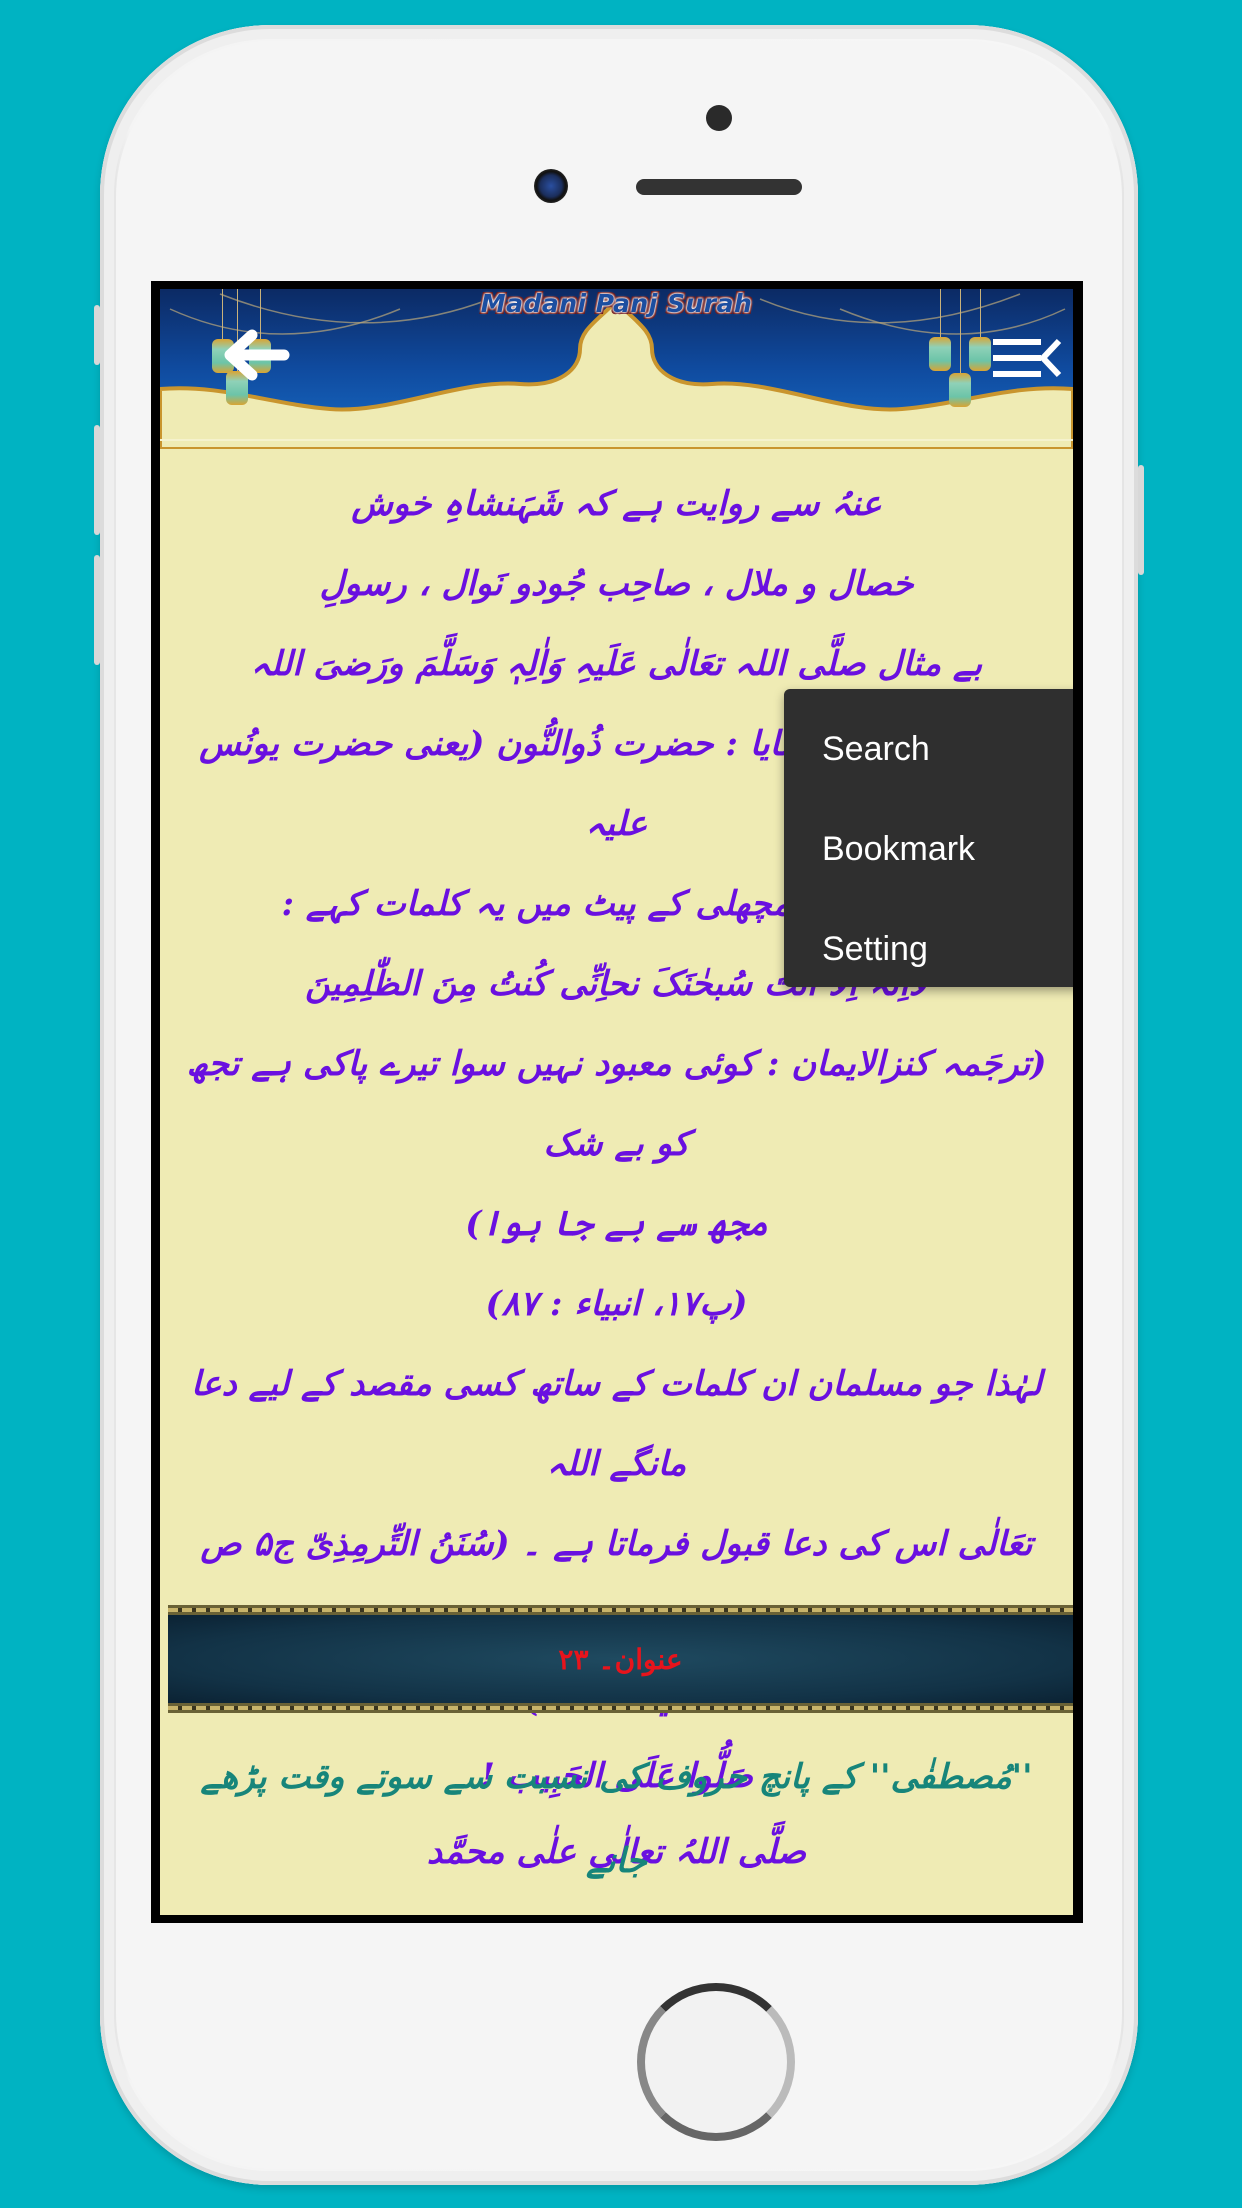 This screenshot has height=2208, width=1242. What do you see at coordinates (1141, 520) in the screenshot?
I see `power-button` at bounding box center [1141, 520].